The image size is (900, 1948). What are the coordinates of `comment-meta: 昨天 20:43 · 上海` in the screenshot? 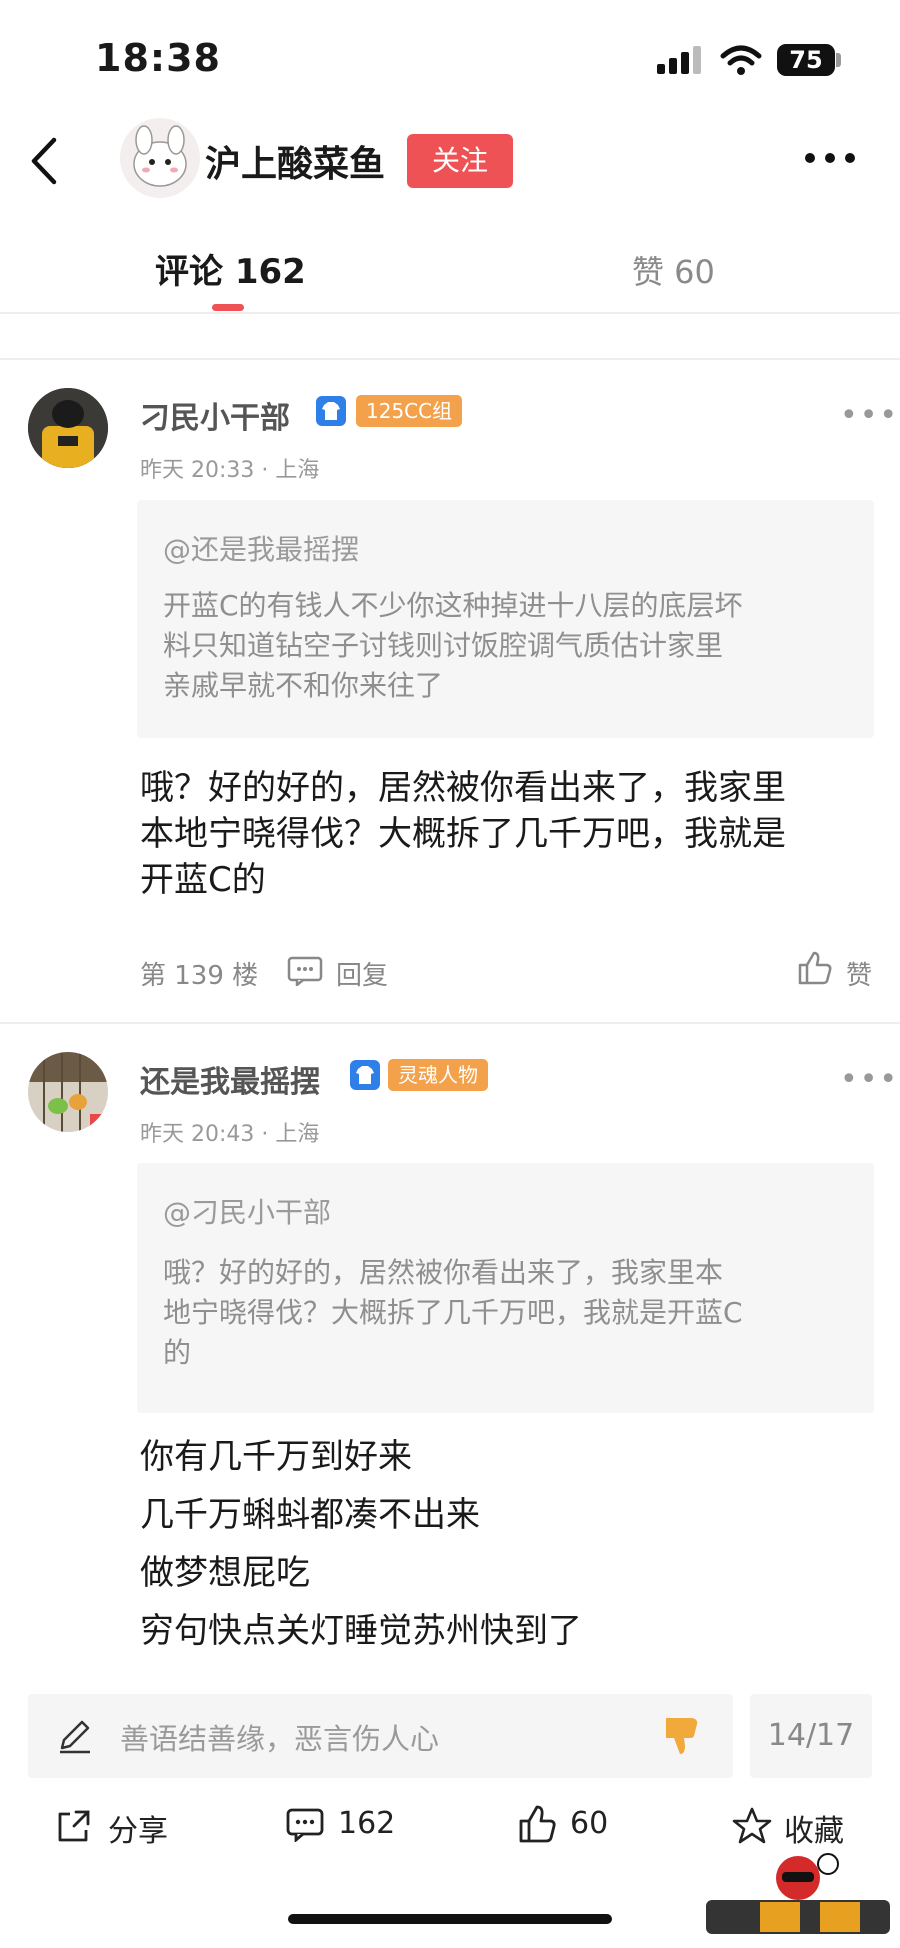 It's located at (230, 1134).